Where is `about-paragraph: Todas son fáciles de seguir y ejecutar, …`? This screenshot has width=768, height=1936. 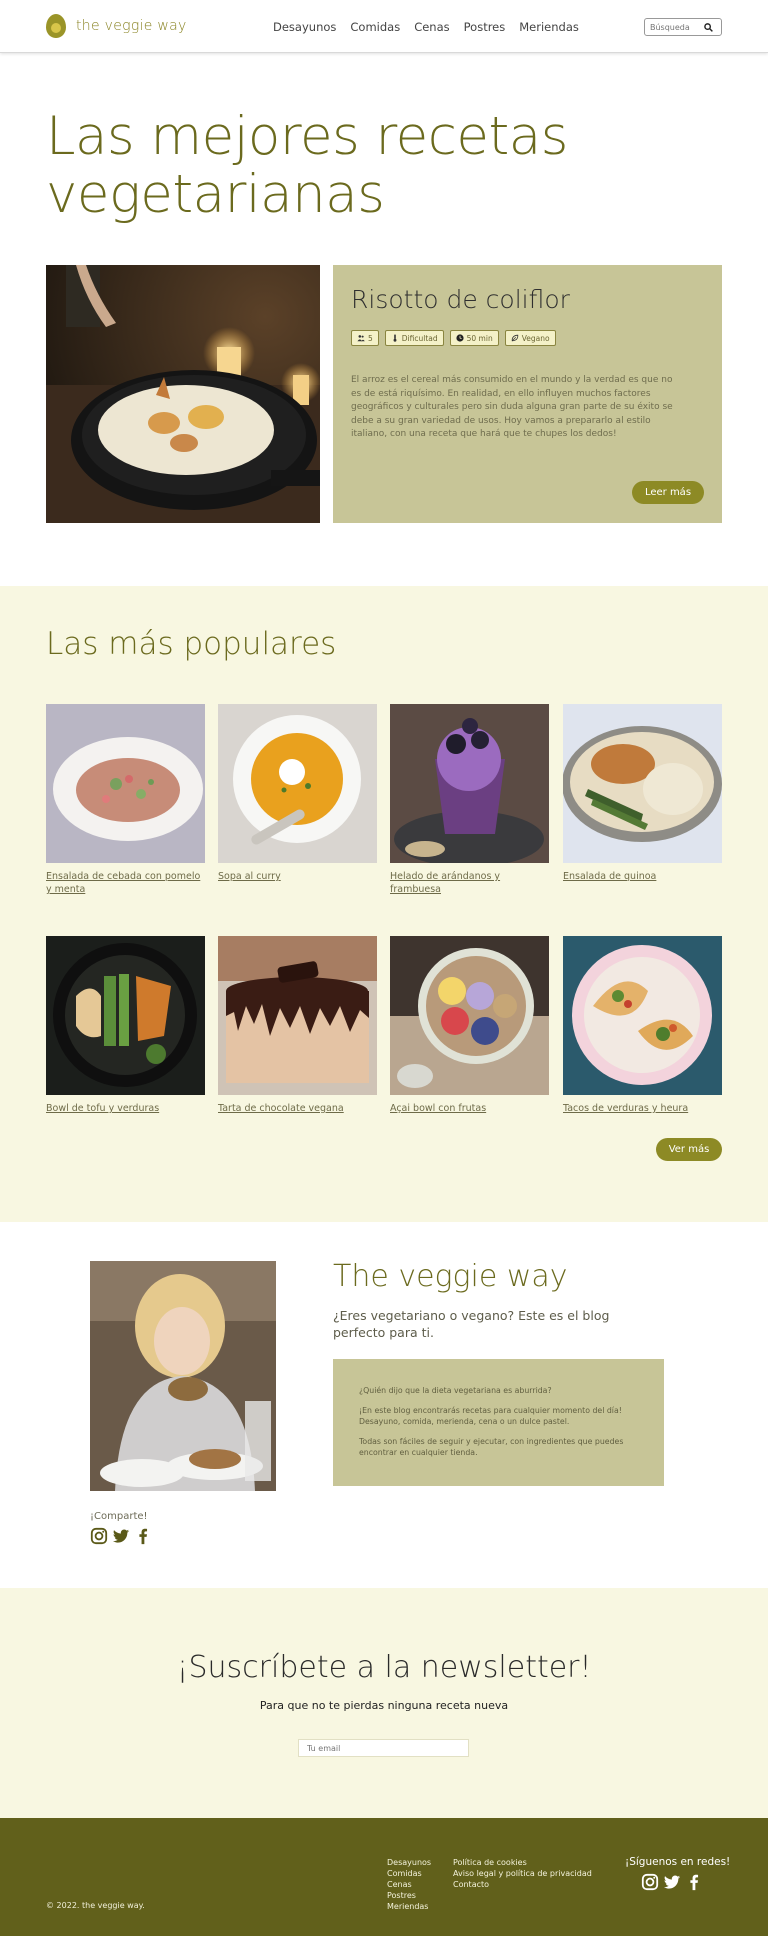
about-paragraph: Todas son fáciles de seguir y ejecutar, … is located at coordinates (491, 1447).